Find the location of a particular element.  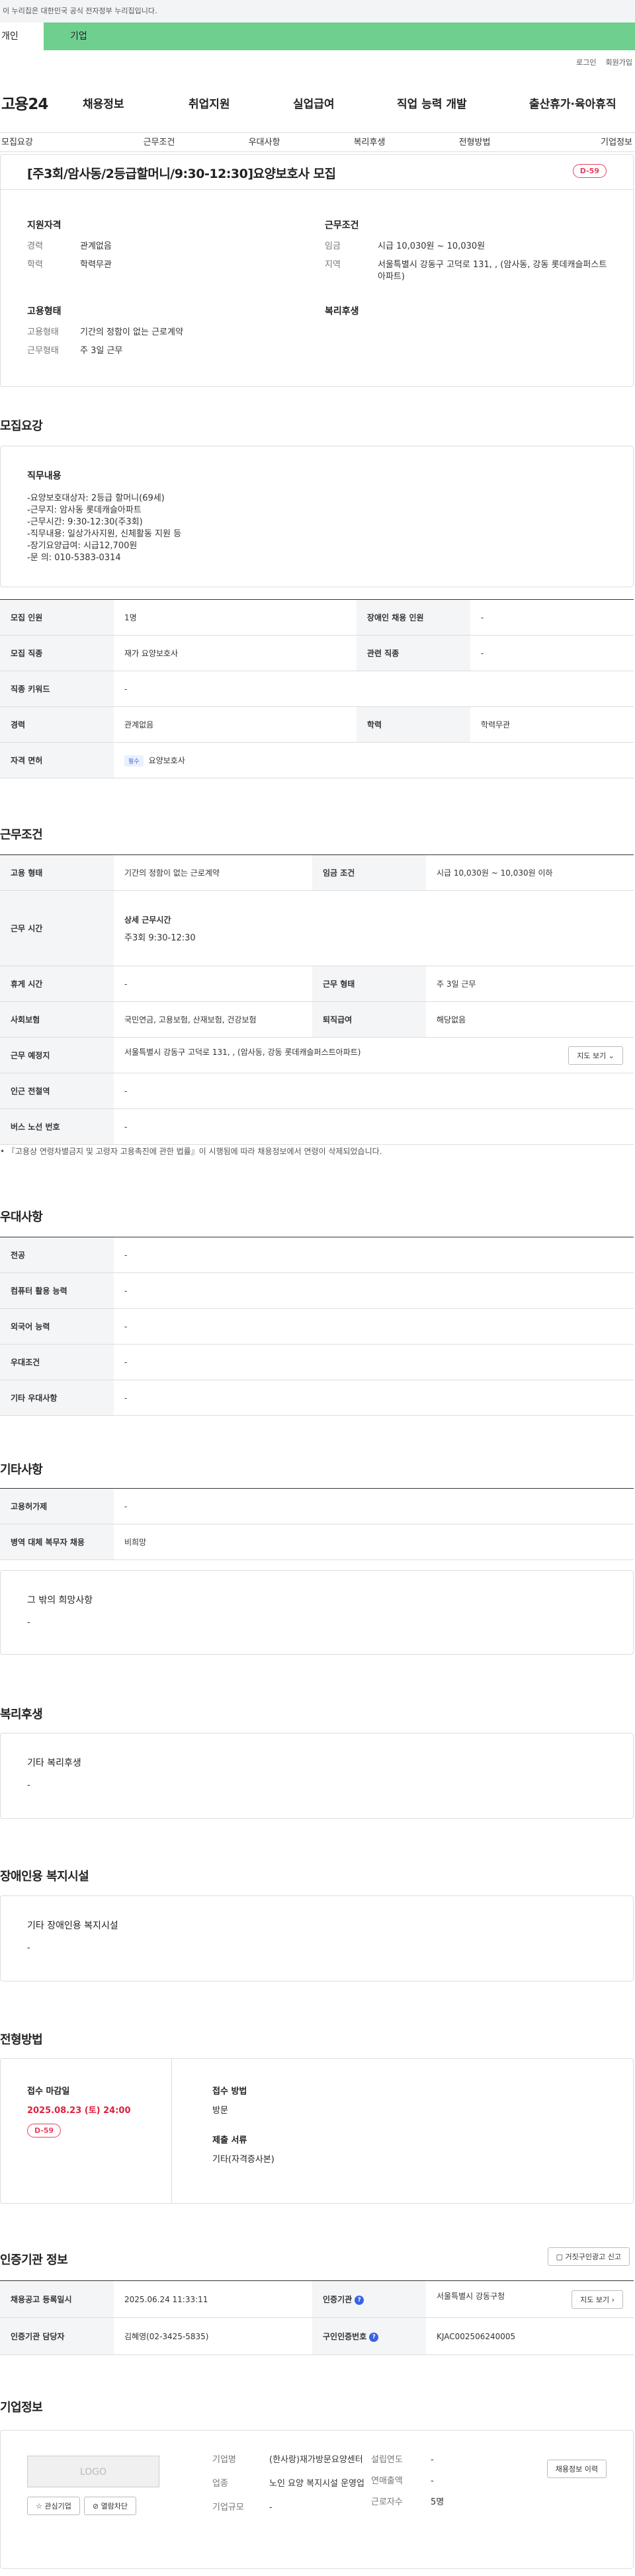

anchor-recruit: 모집요강 is located at coordinates (53, 142).